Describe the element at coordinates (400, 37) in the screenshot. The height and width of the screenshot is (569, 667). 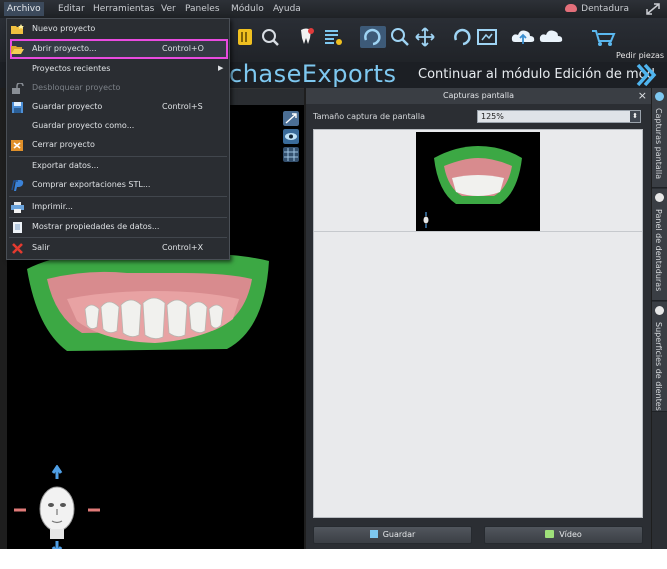
I see `zoom-icon` at that location.